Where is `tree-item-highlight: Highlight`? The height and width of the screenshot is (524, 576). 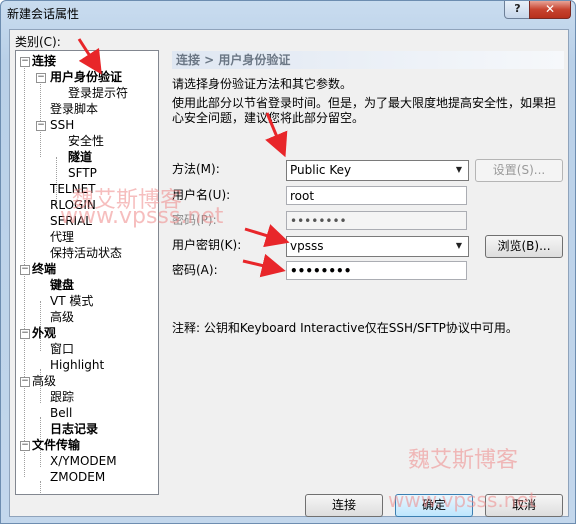 tree-item-highlight: Highlight is located at coordinates (77, 365).